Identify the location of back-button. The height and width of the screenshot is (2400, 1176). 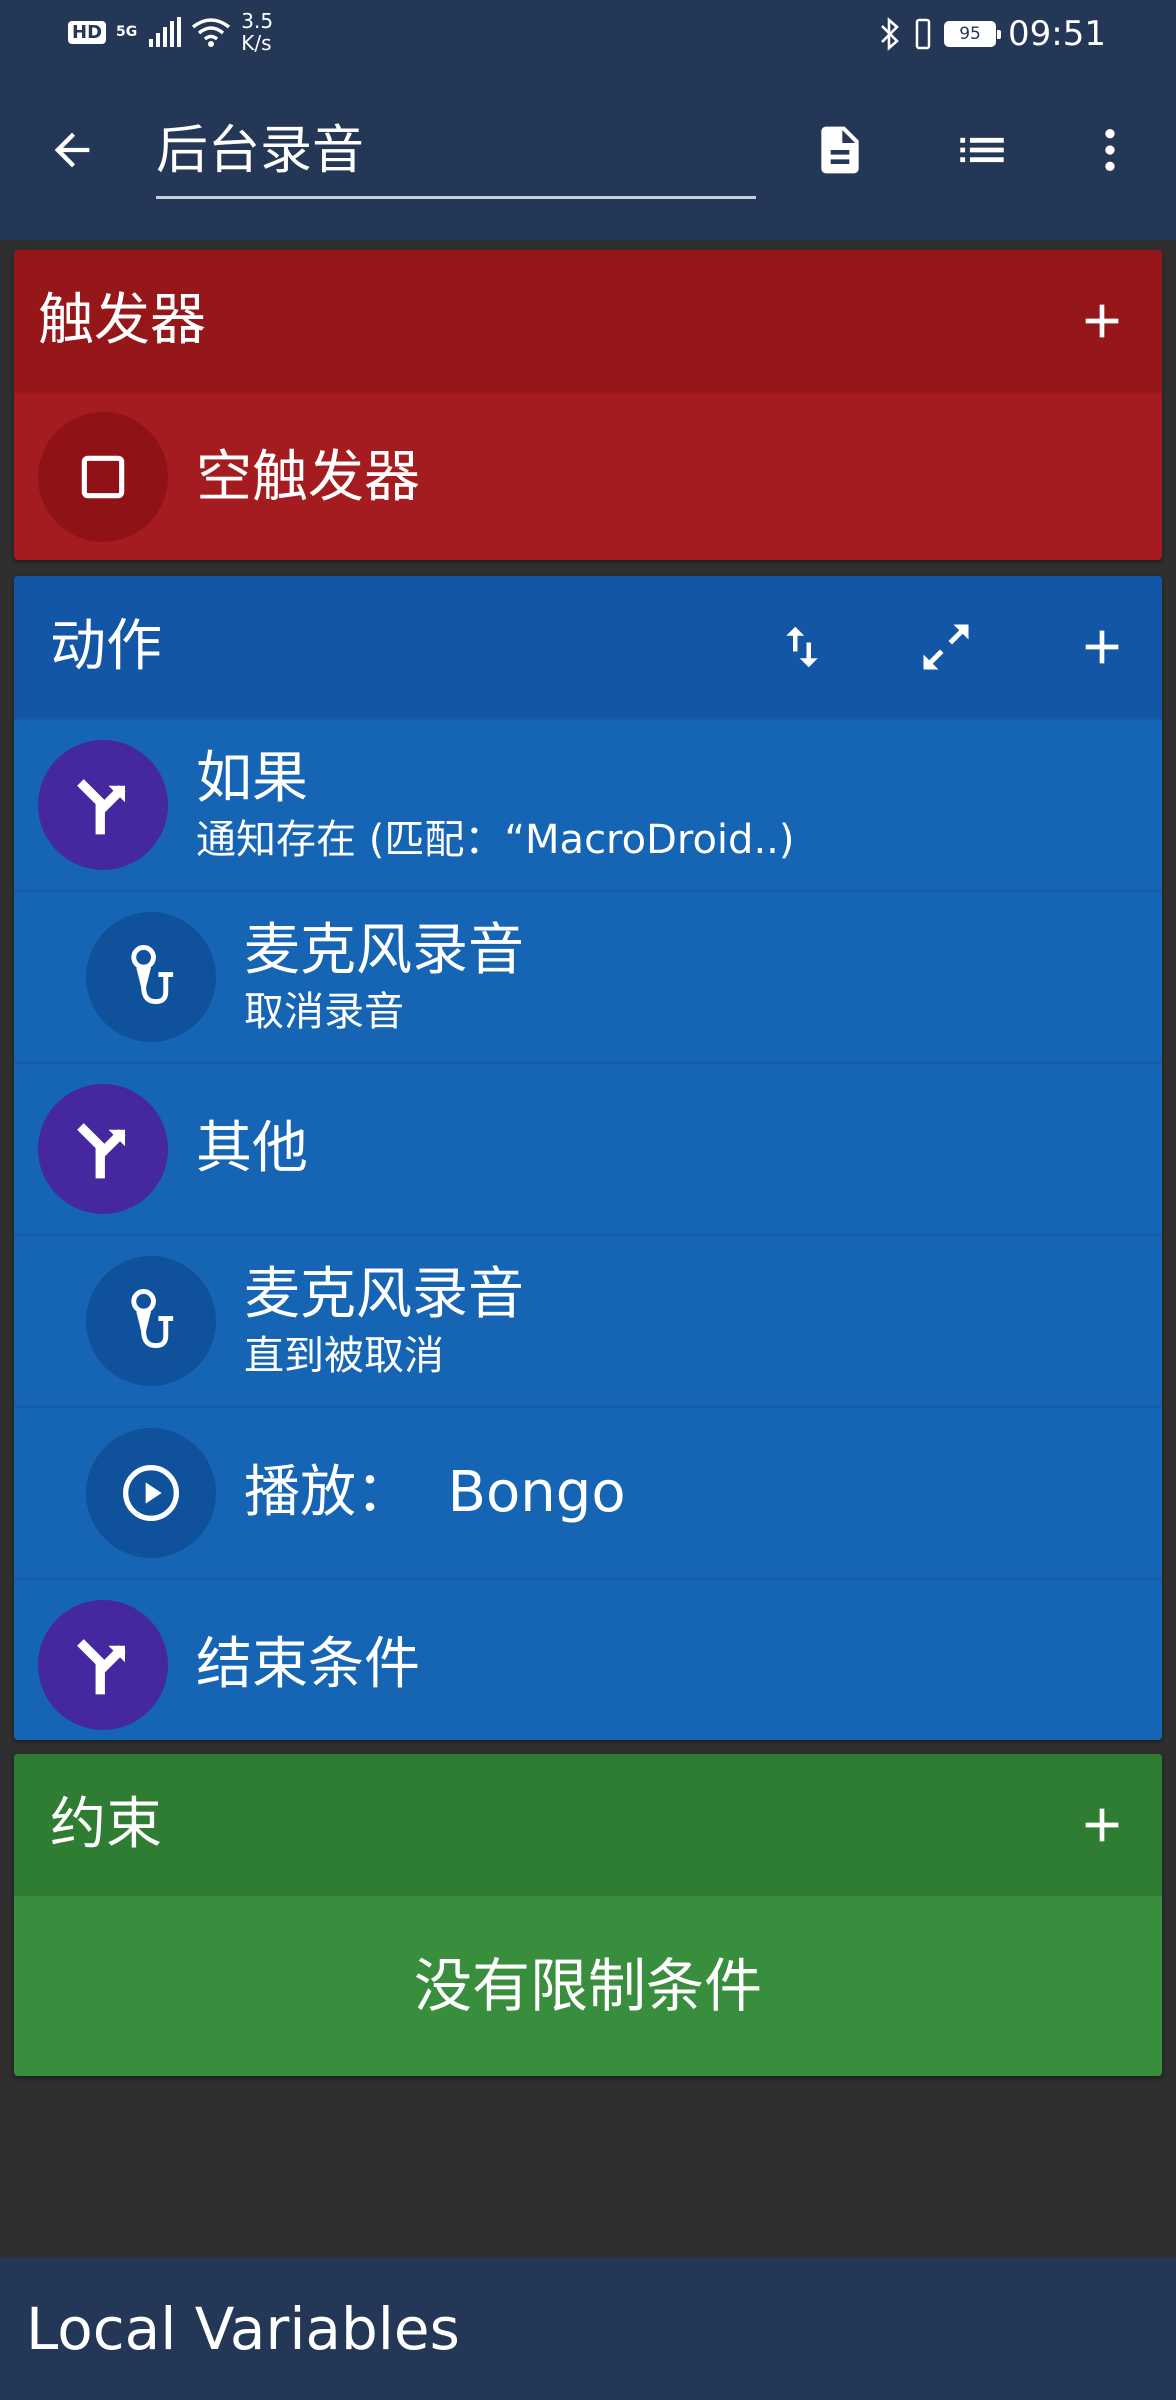
(72, 150).